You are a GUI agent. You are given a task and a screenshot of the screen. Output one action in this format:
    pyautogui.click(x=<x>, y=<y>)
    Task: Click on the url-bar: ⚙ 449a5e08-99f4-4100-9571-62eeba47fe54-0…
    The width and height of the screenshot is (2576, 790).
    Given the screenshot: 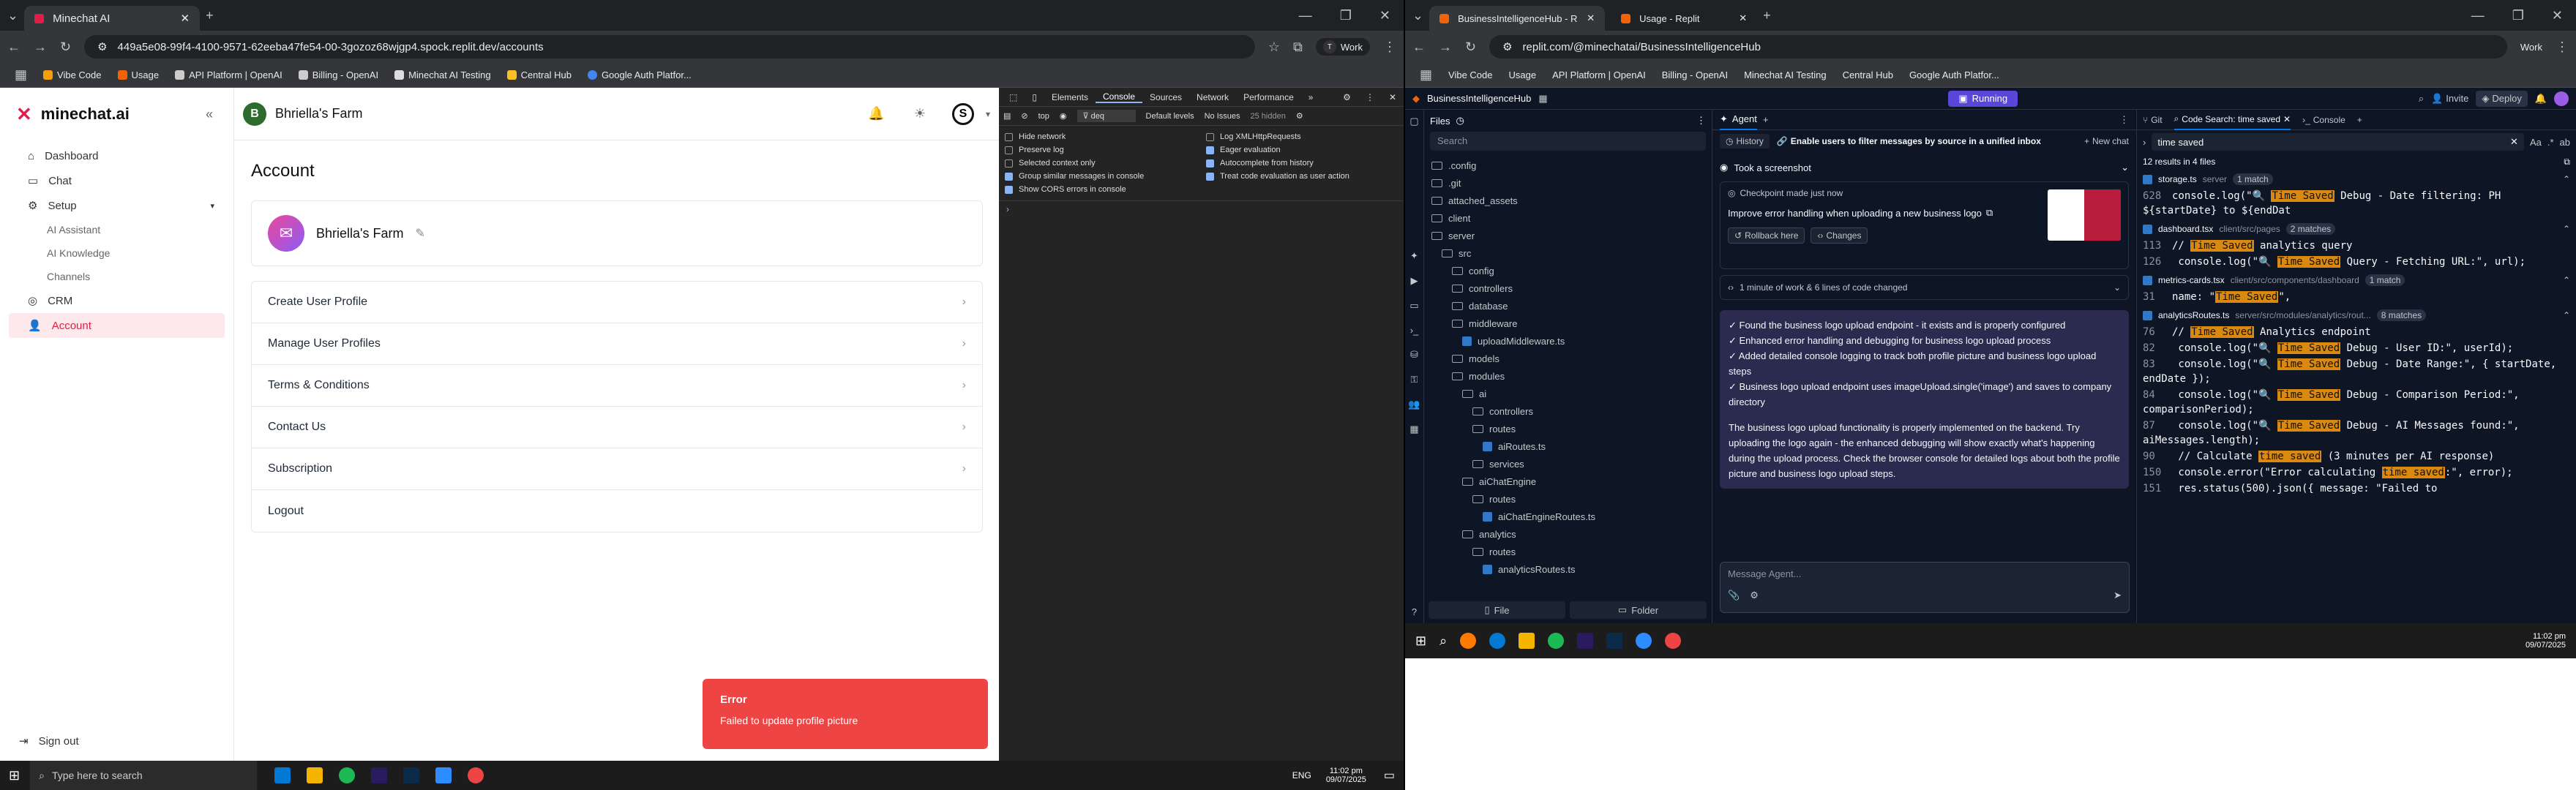 What is the action you would take?
    pyautogui.click(x=669, y=47)
    